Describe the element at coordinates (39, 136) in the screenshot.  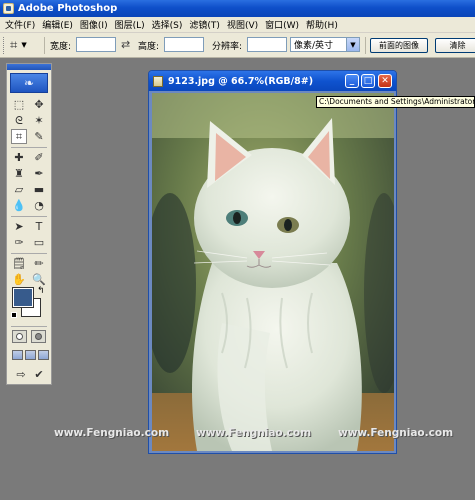
I see `slice-tool-icon: ✎` at that location.